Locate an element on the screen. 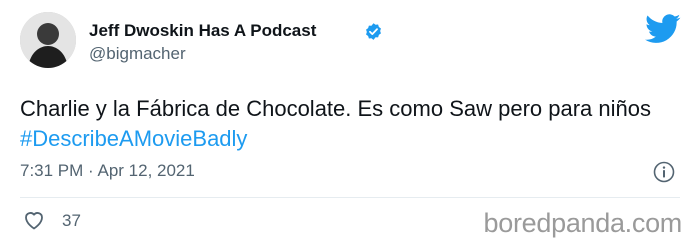  author-display-name: Jeff Dwoskin Has A Podcast is located at coordinates (202, 31).